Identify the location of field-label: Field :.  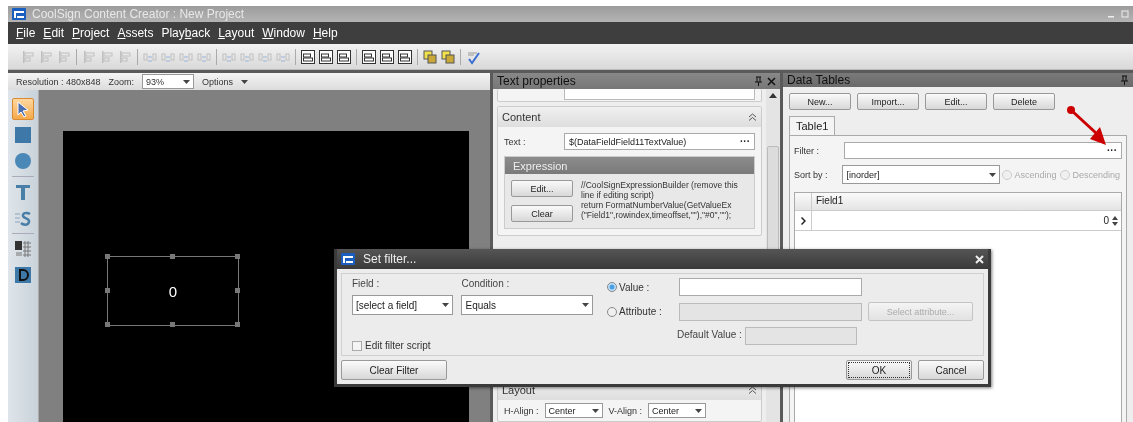
(366, 284).